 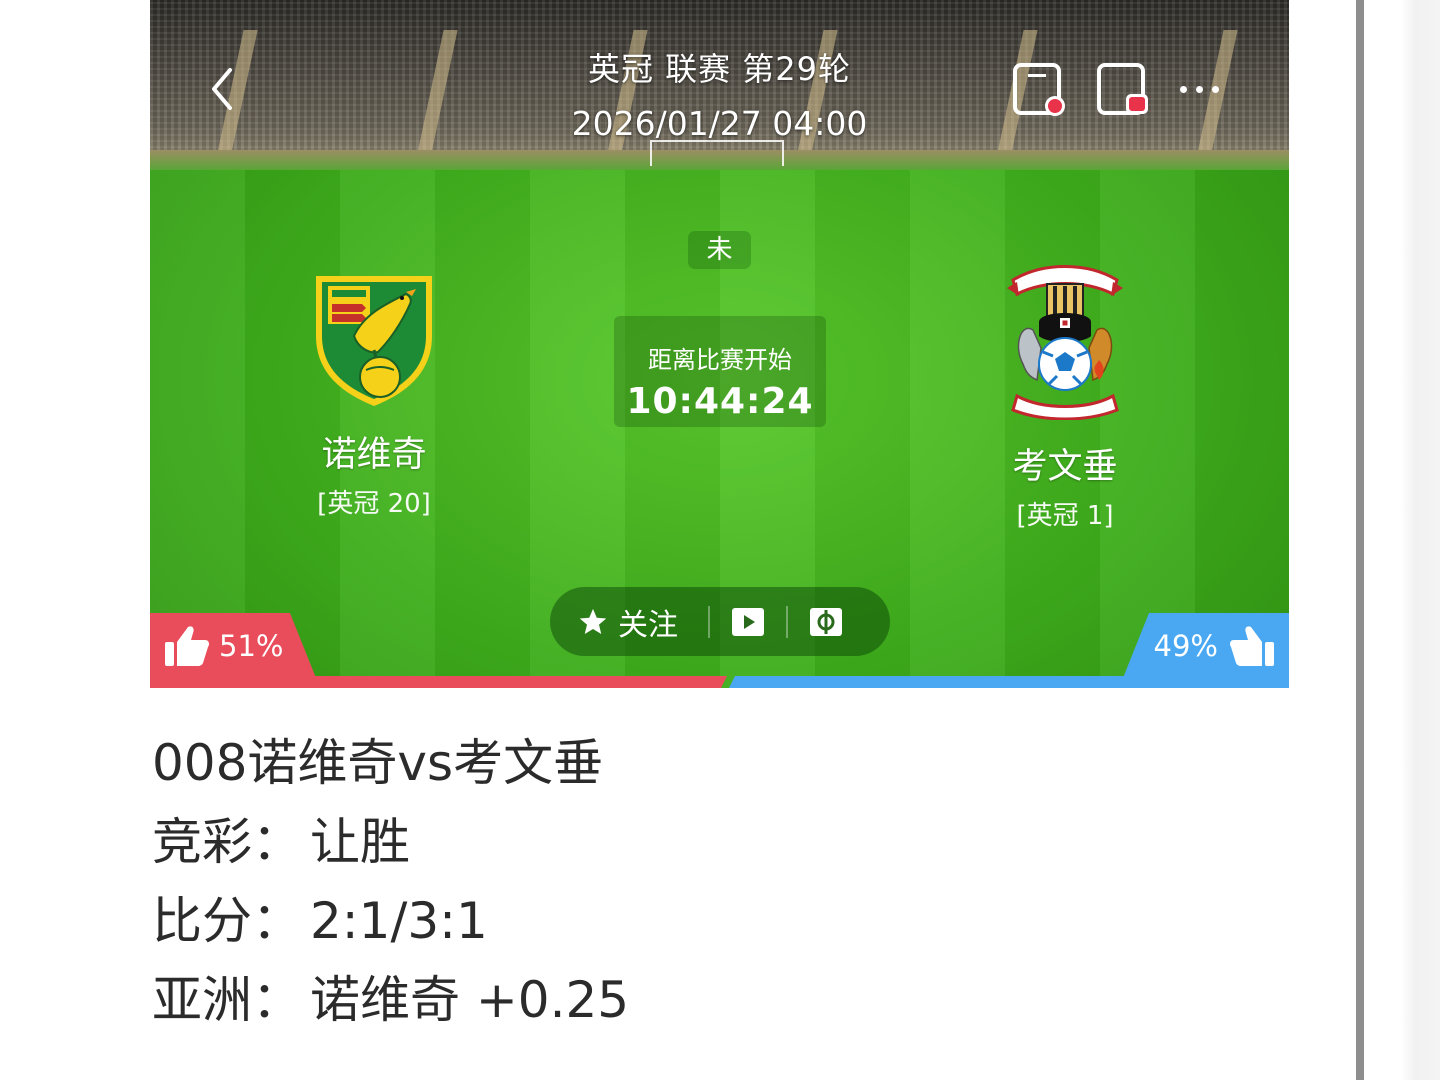 I want to click on home-team: 诺维奇 [英冠 20], so click(x=374, y=397).